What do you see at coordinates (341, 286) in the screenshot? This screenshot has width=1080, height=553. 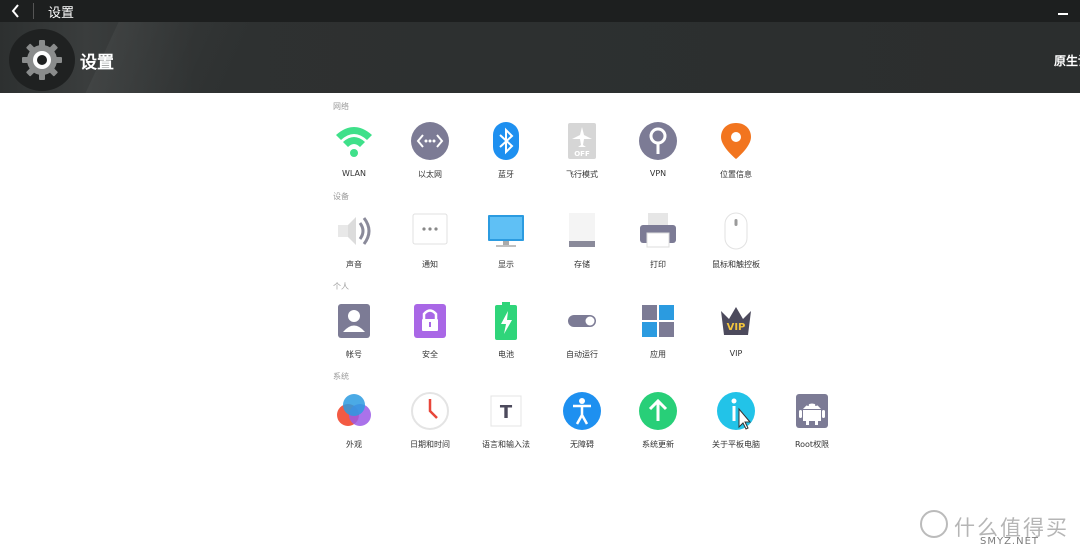 I see `section-label-personal: 个人` at bounding box center [341, 286].